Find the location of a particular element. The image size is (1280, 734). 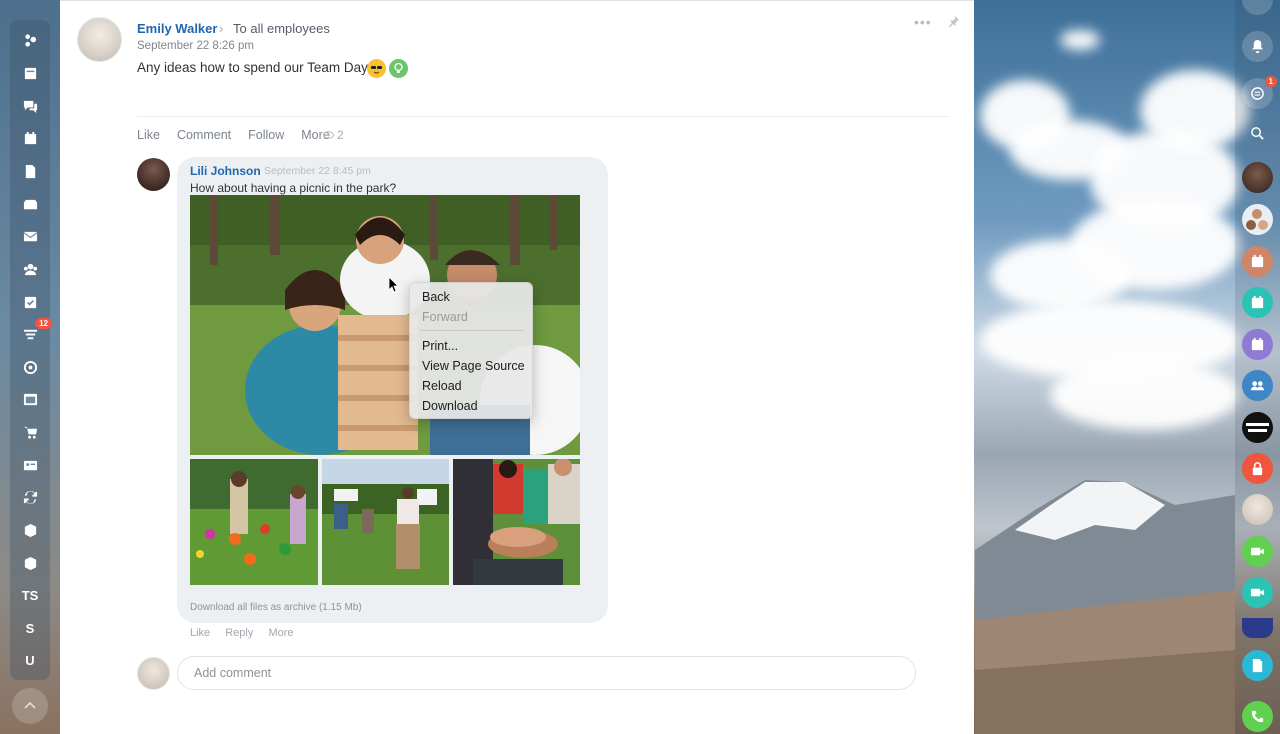

sites-icon is located at coordinates (30, 399).